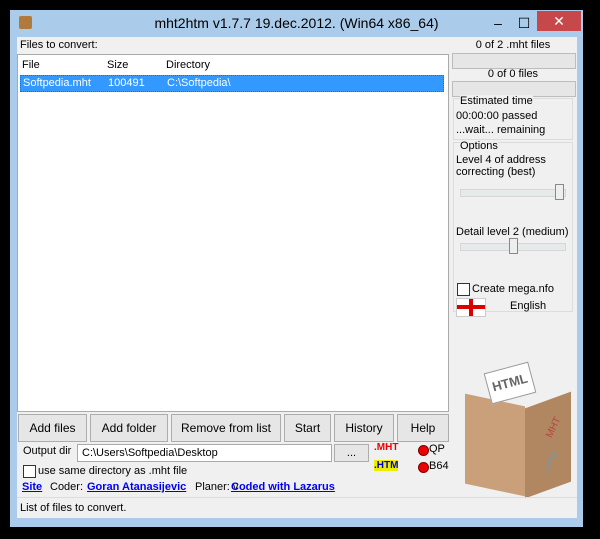 This screenshot has width=600, height=539. Describe the element at coordinates (559, 21) in the screenshot. I see `close-button: ✕` at that location.